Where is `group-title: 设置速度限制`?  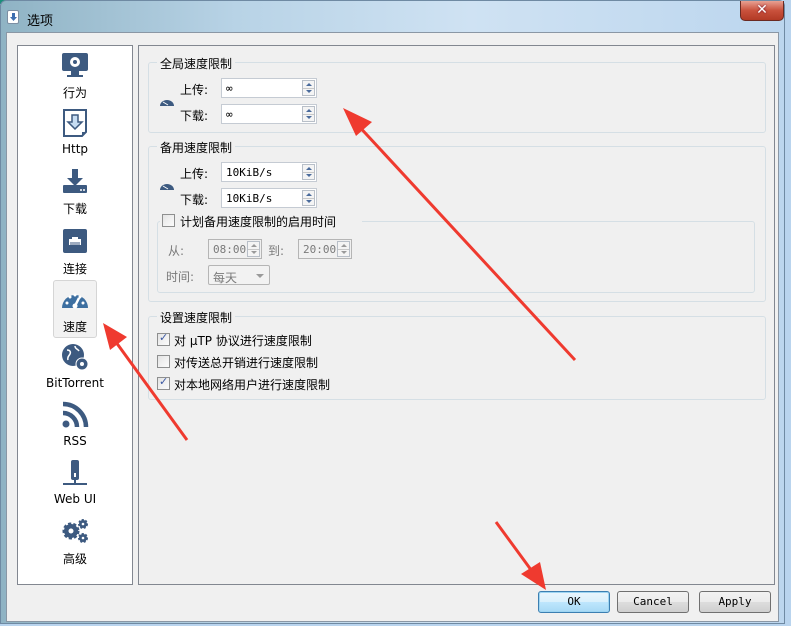 group-title: 设置速度限制 is located at coordinates (196, 317).